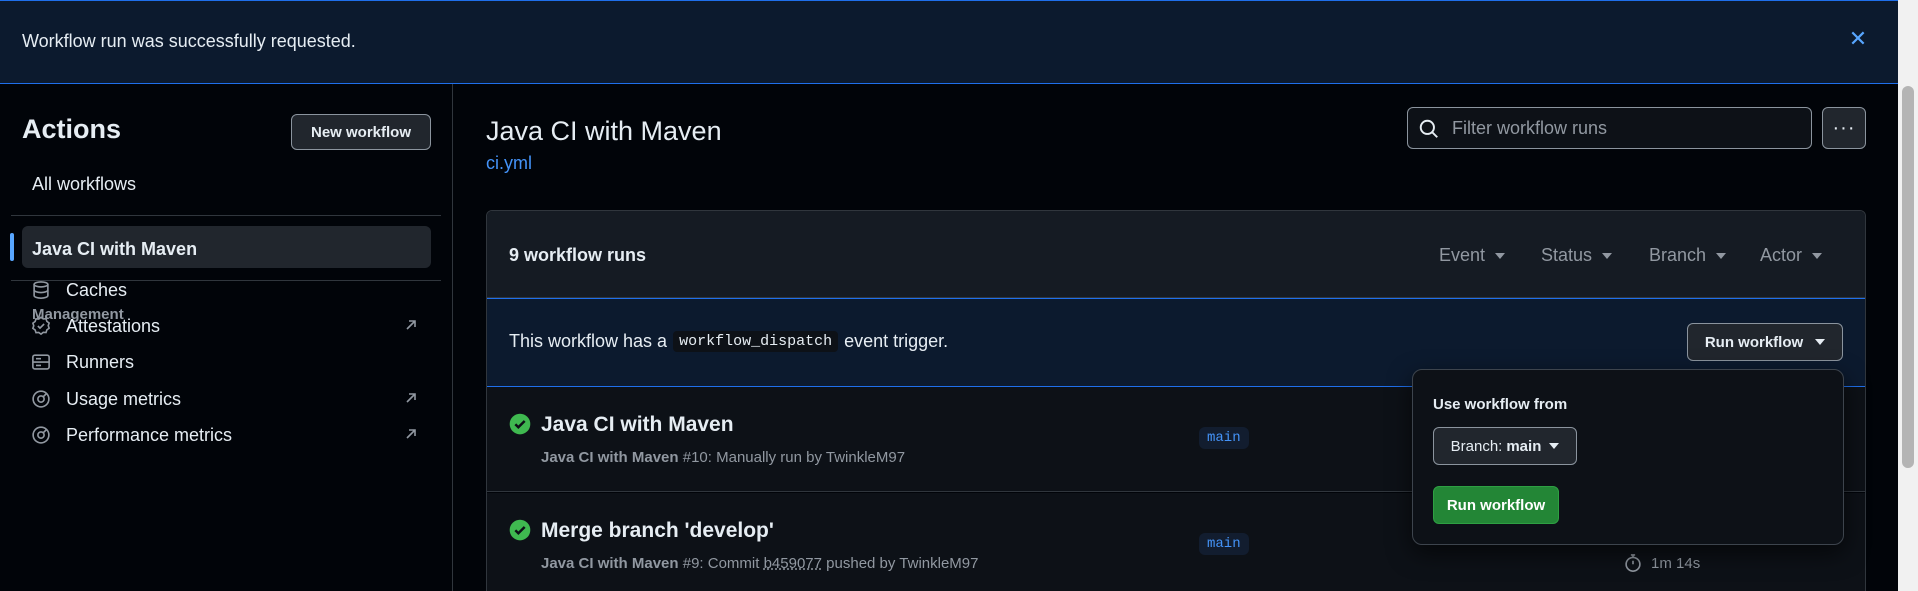 This screenshot has height=591, width=1918. What do you see at coordinates (509, 163) in the screenshot?
I see `workflow-file-link: ci.yml` at bounding box center [509, 163].